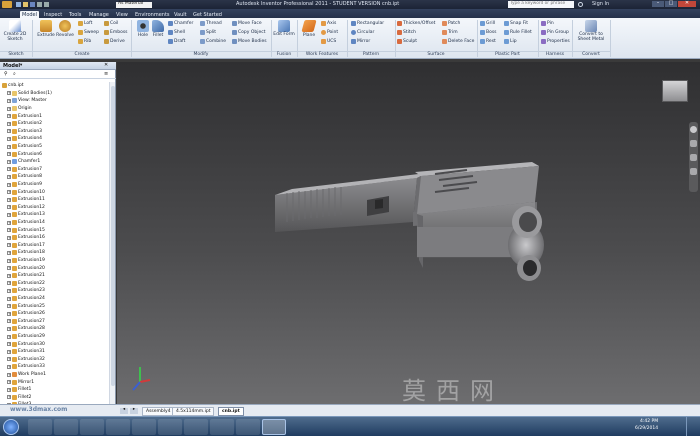  Describe the element at coordinates (547, 23) in the screenshot. I see `pin-button: Pin` at that location.